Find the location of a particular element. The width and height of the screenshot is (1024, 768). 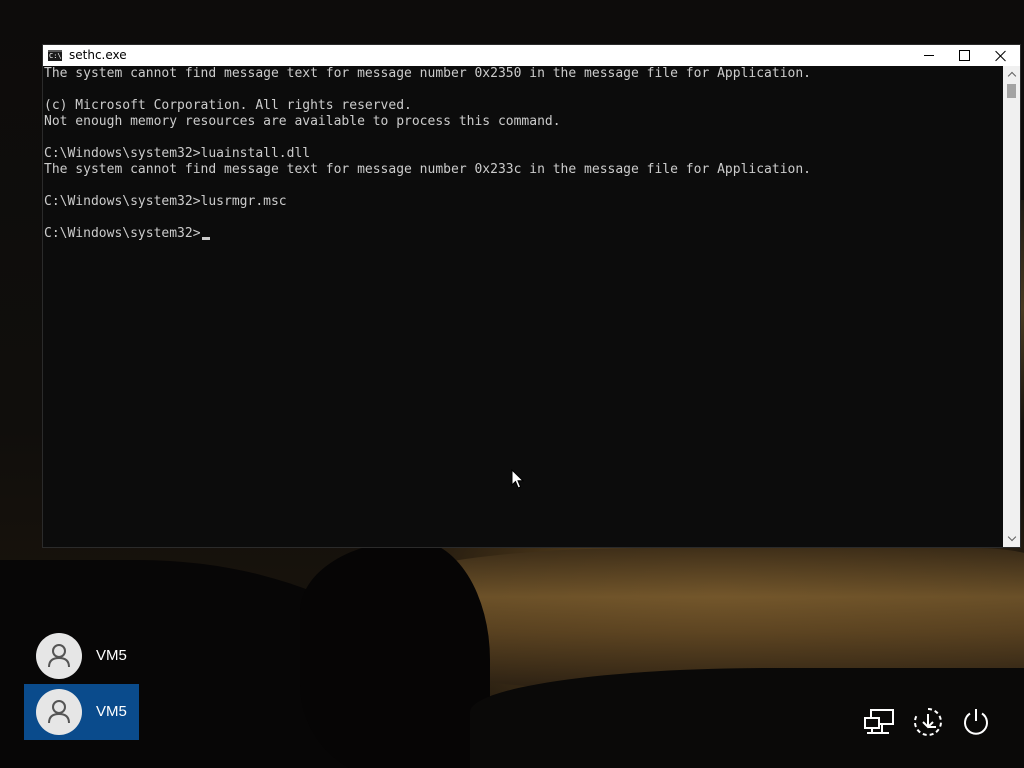

maximize-icon is located at coordinates (964, 55).